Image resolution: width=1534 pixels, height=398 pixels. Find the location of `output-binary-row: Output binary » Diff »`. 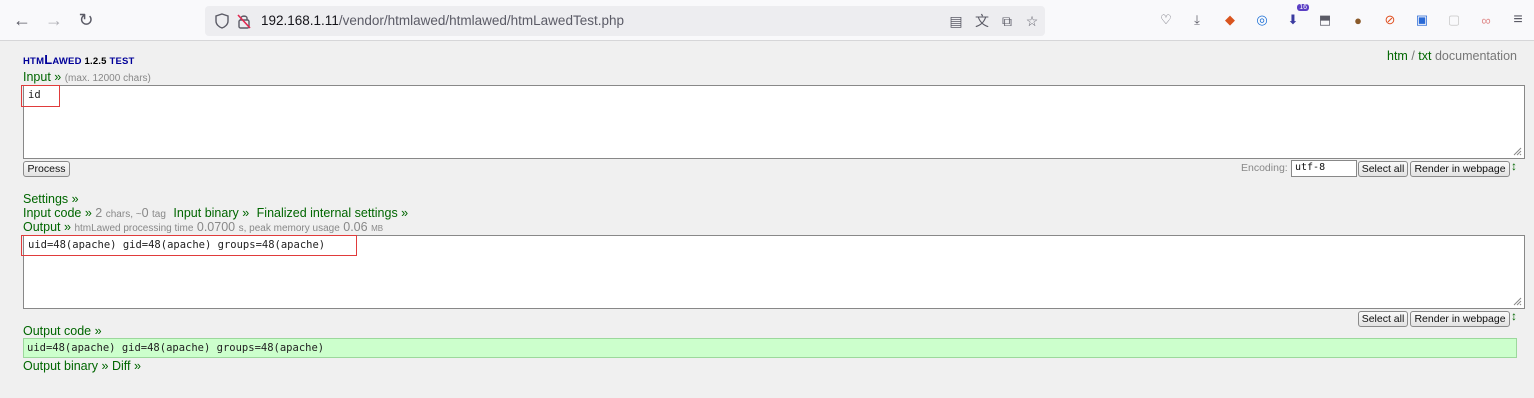

output-binary-row: Output binary » Diff » is located at coordinates (82, 366).